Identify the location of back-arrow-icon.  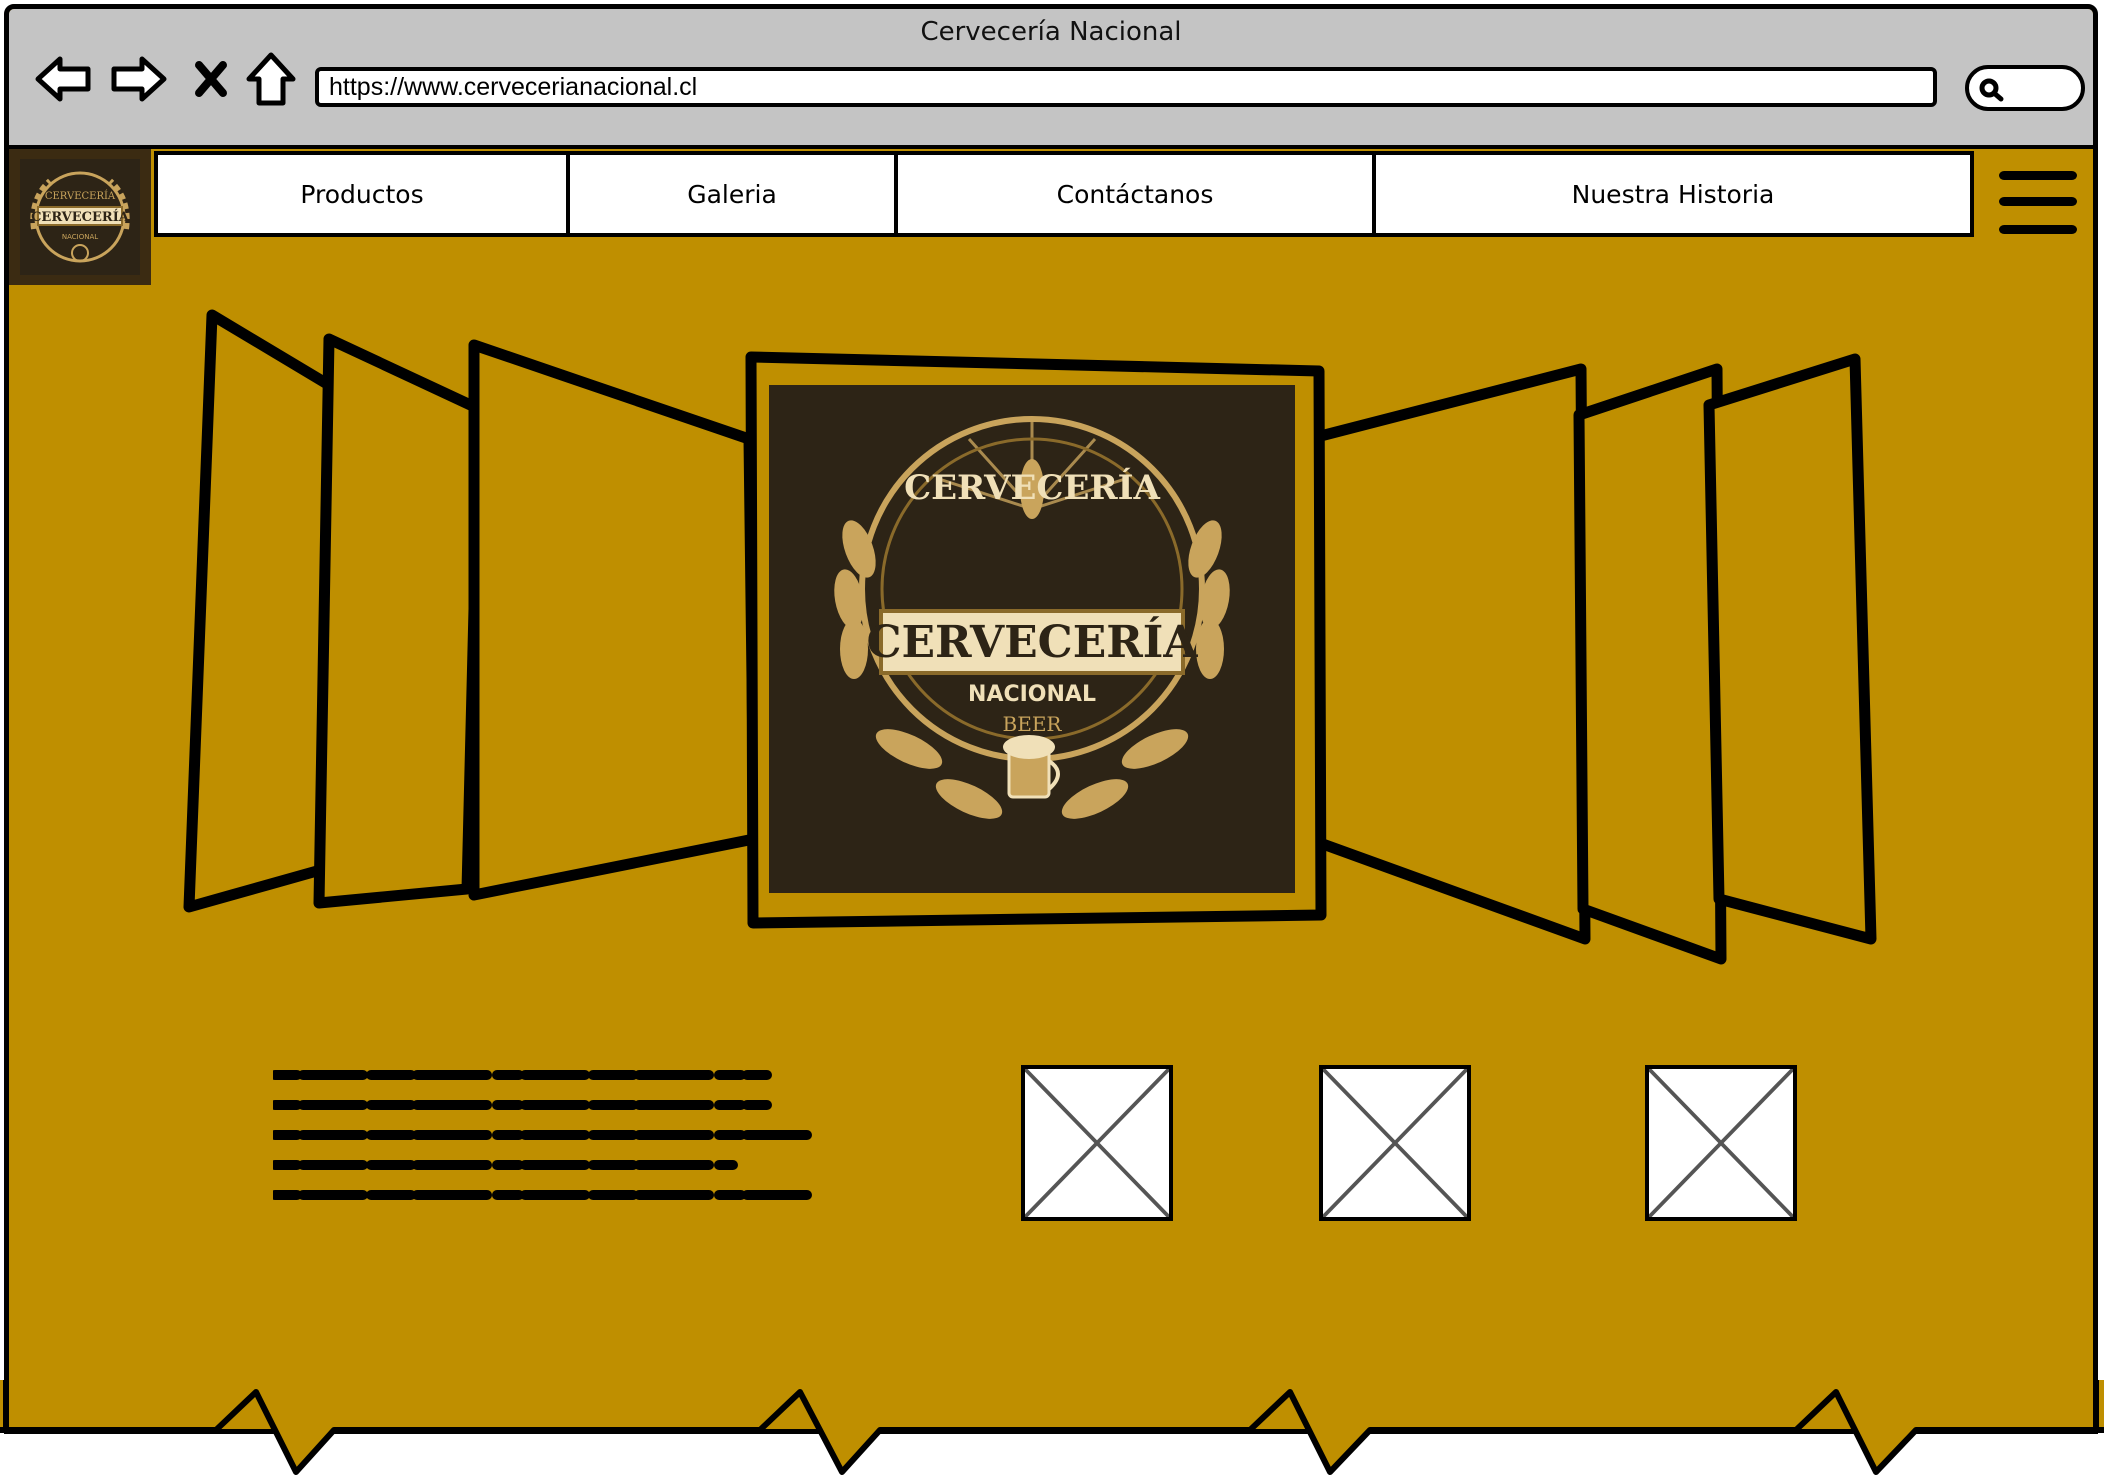
(63, 79).